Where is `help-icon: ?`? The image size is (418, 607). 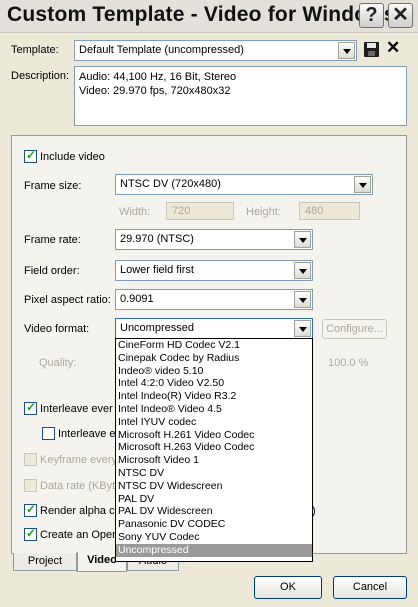 help-icon: ? is located at coordinates (371, 15).